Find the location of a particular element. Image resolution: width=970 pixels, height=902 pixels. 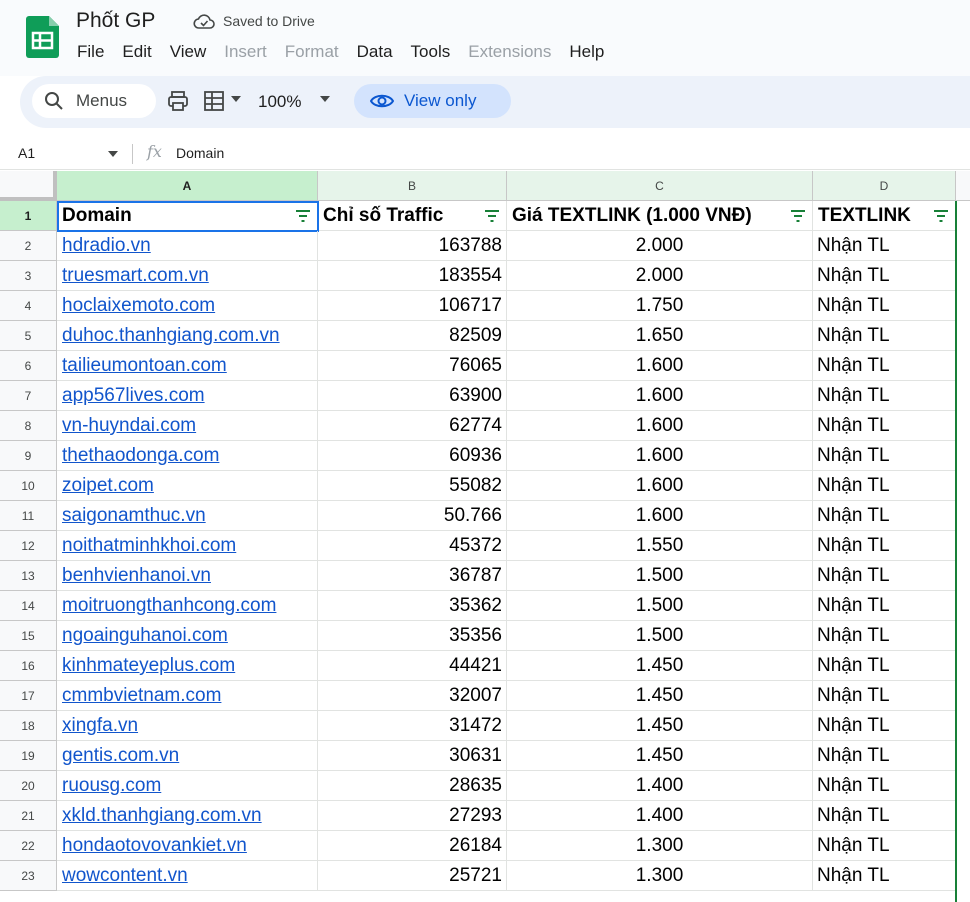

row-header: 7 is located at coordinates (28, 396).